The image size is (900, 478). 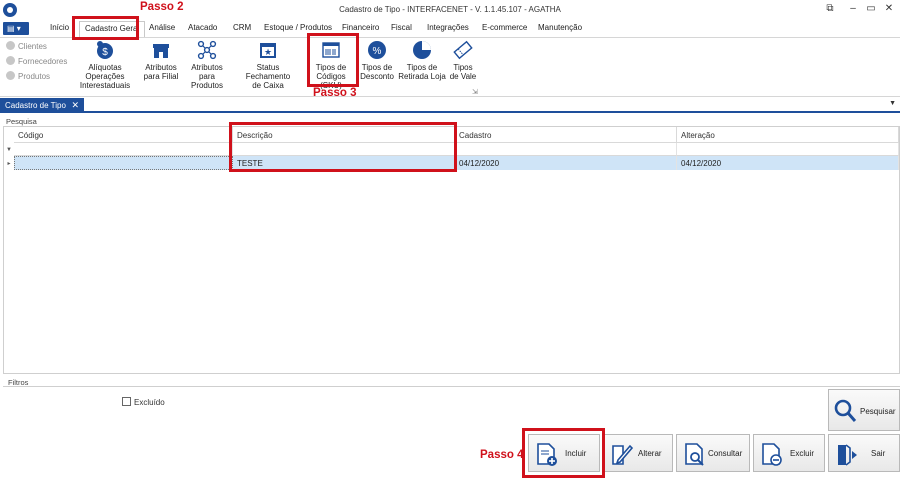 What do you see at coordinates (242, 27) in the screenshot?
I see `tab-crm: CRM` at bounding box center [242, 27].